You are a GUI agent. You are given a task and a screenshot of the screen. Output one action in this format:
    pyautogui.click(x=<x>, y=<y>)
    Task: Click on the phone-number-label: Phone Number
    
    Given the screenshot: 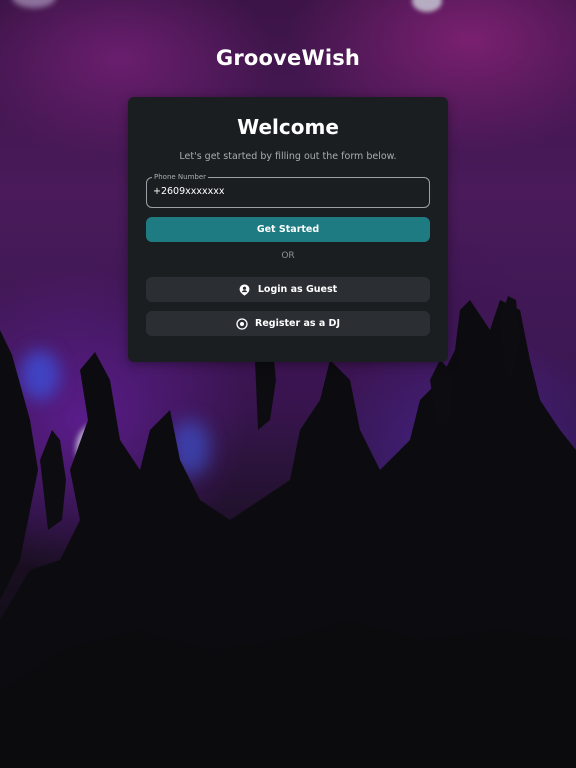 What is the action you would take?
    pyautogui.click(x=180, y=177)
    